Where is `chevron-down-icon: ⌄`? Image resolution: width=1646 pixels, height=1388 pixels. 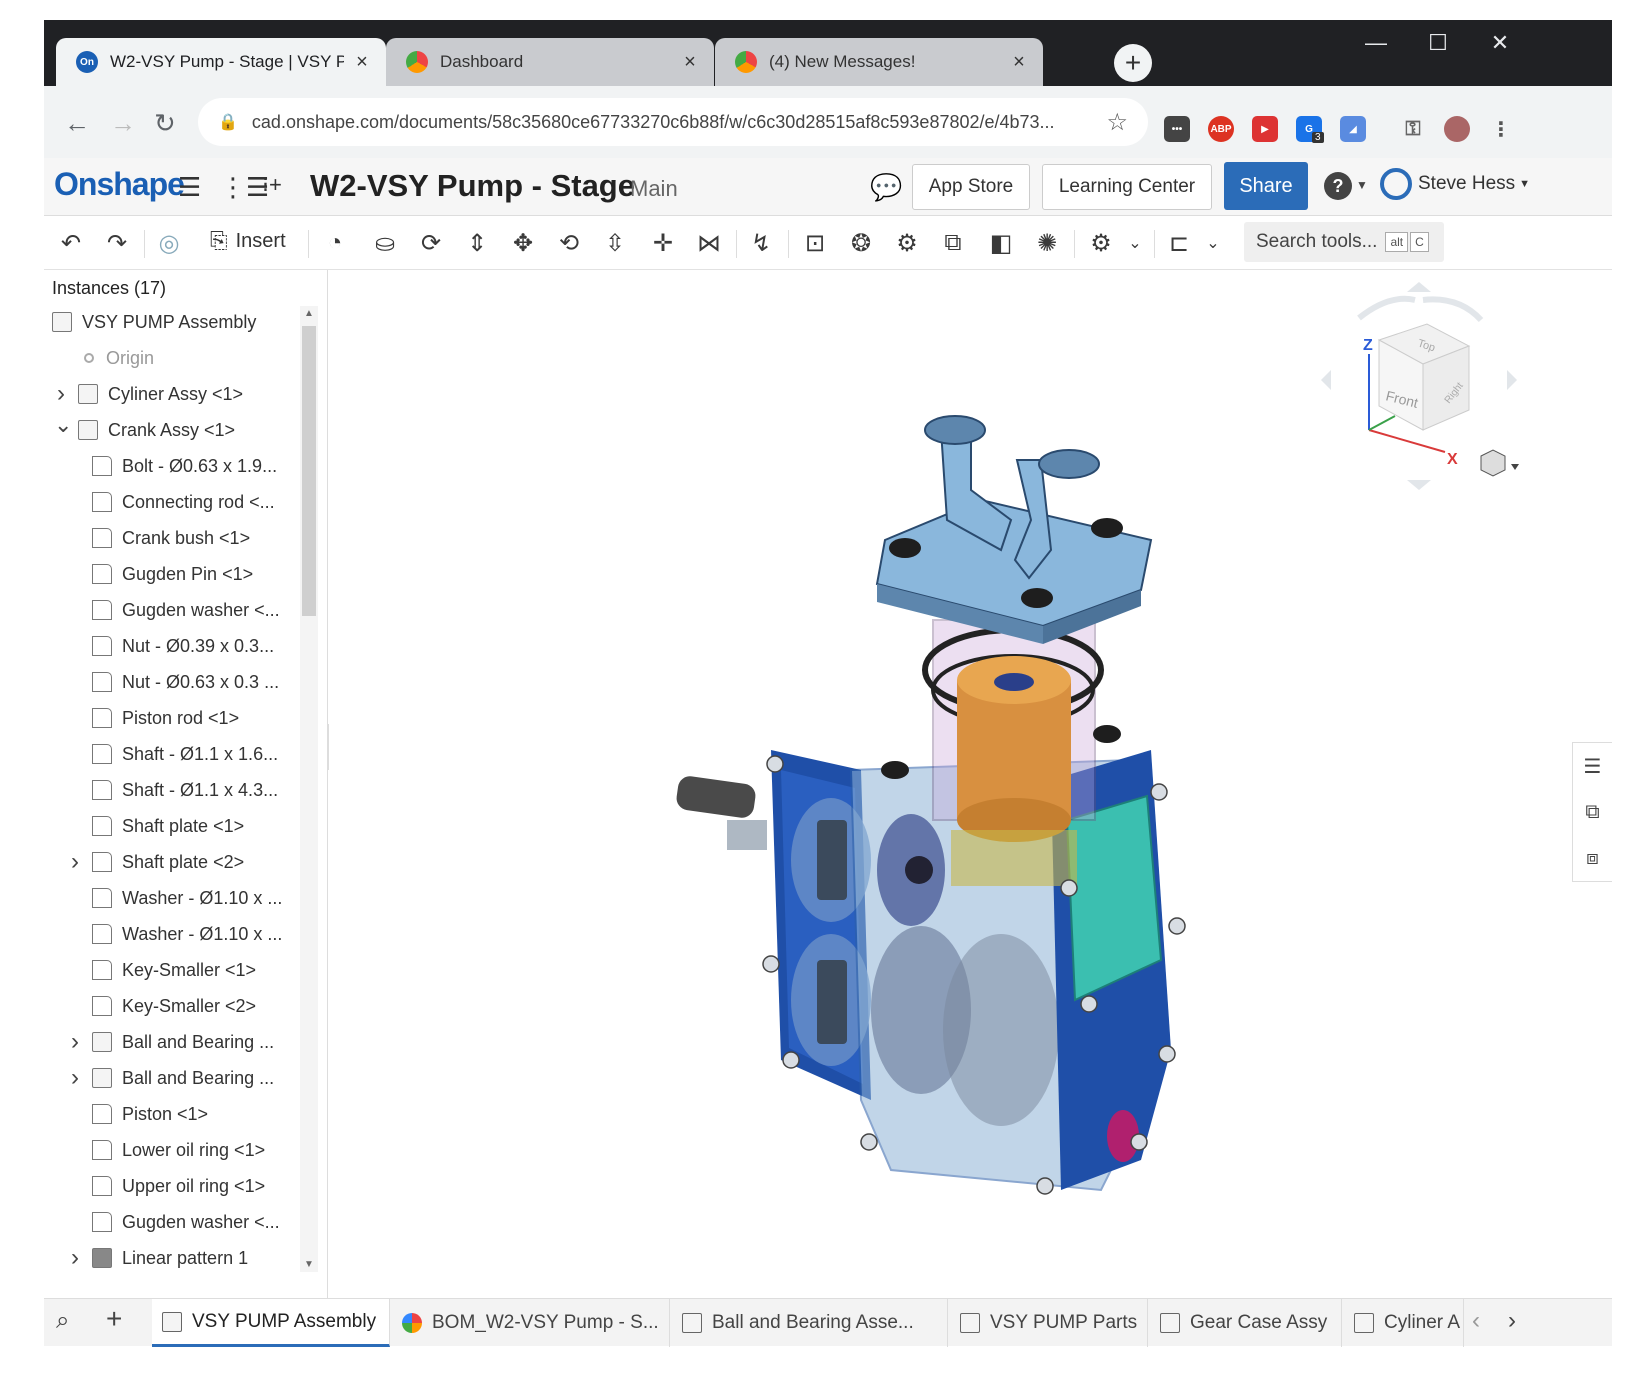 chevron-down-icon: ⌄ is located at coordinates (1135, 243).